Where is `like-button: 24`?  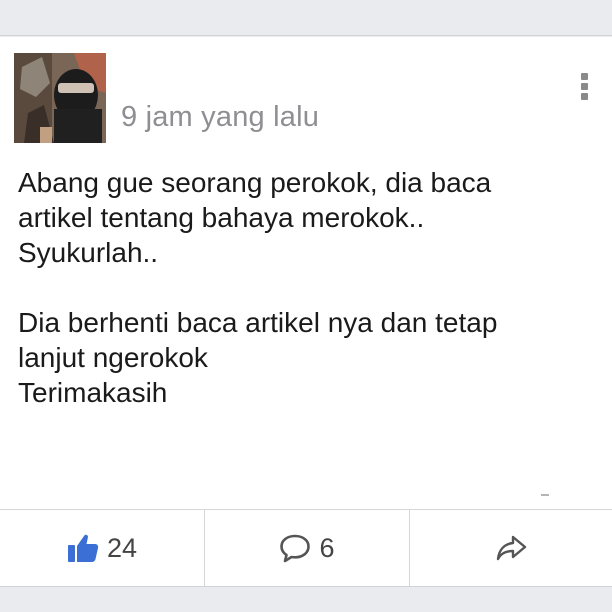 like-button: 24 is located at coordinates (102, 548).